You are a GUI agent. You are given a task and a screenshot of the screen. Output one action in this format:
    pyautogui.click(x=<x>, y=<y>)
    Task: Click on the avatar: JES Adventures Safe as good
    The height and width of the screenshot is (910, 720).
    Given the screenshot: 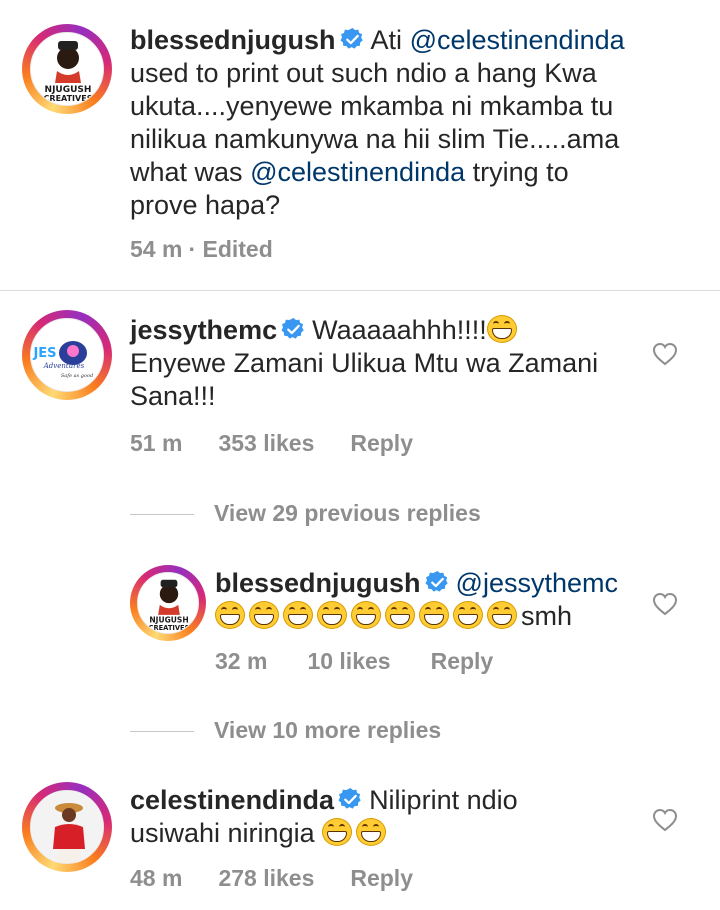 What is the action you would take?
    pyautogui.click(x=67, y=355)
    